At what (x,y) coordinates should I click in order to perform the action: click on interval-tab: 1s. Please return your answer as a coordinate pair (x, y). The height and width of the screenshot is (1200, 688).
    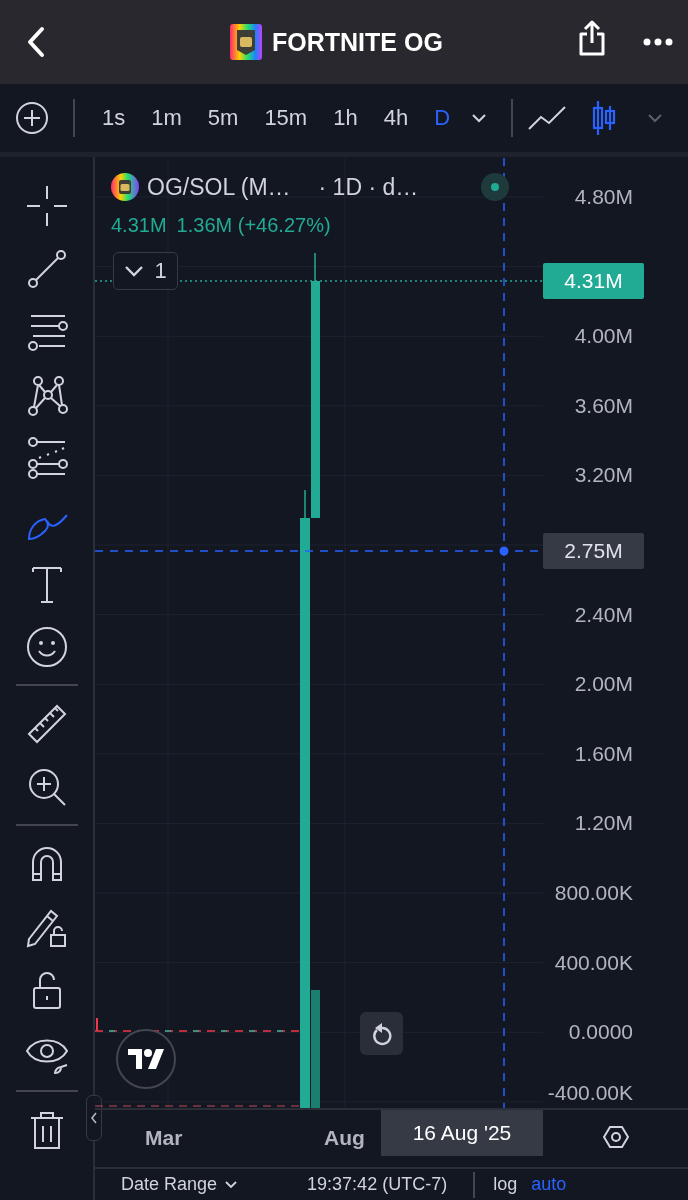
    Looking at the image, I should click on (114, 118).